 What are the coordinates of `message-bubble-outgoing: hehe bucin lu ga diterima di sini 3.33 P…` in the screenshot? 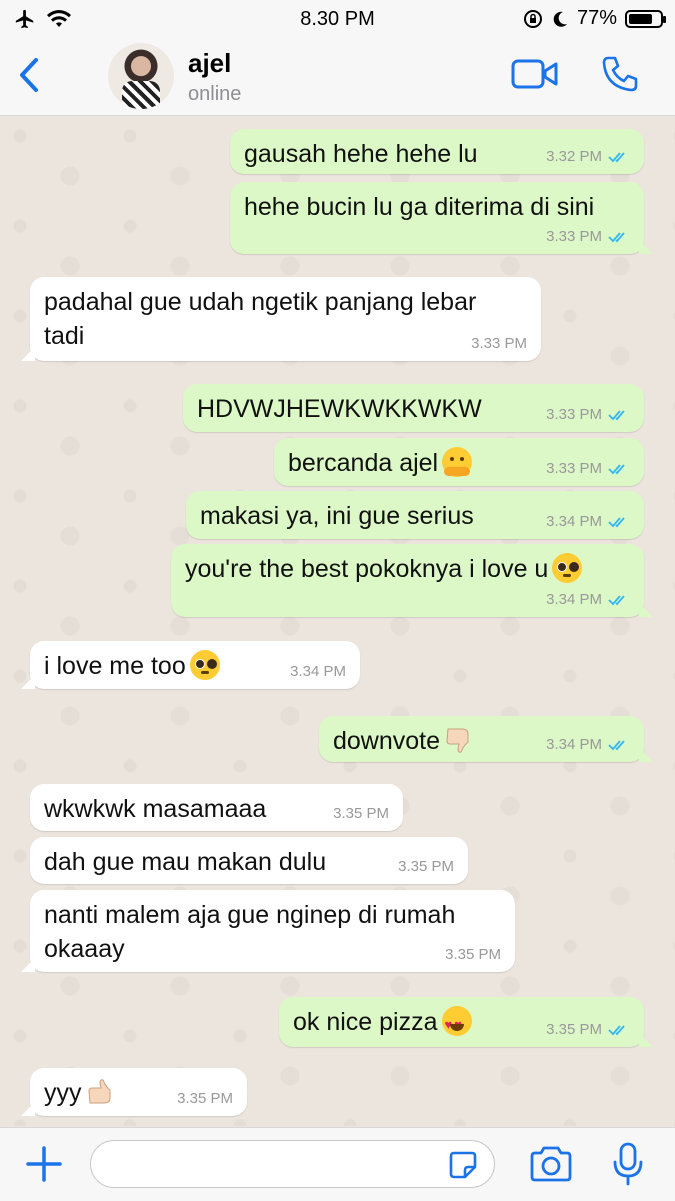 It's located at (441, 218).